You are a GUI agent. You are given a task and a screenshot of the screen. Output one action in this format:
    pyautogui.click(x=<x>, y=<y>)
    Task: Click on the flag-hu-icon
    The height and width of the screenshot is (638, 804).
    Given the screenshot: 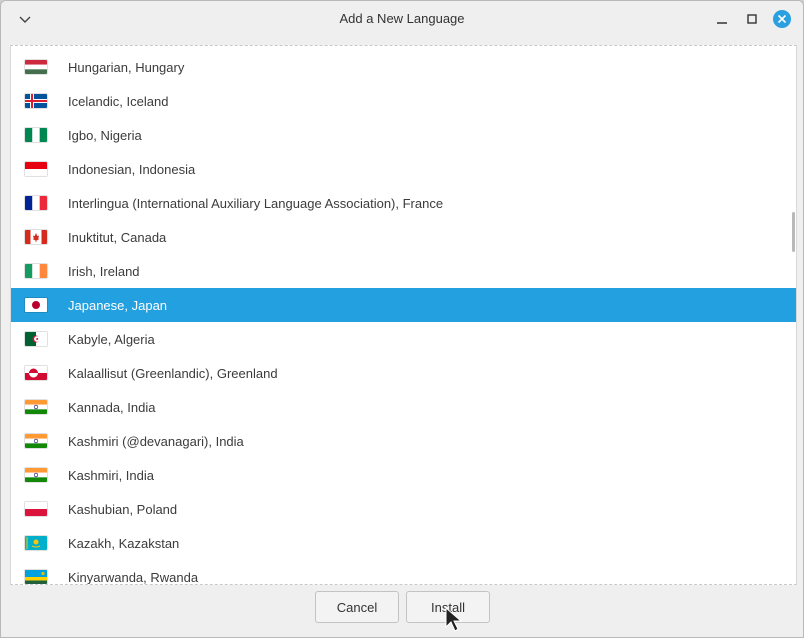 What is the action you would take?
    pyautogui.click(x=36, y=67)
    